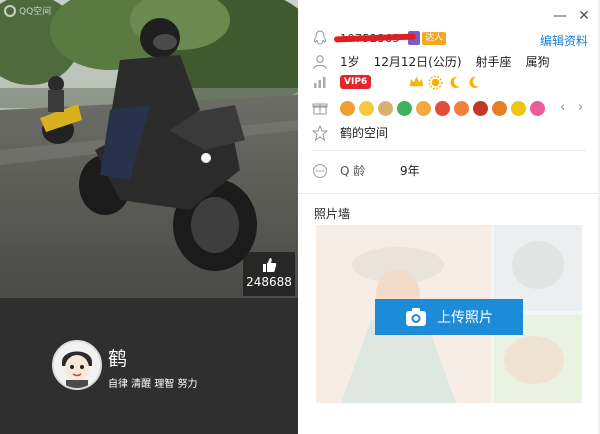  I want to click on prev-arrow-icon: ‹, so click(562, 107).